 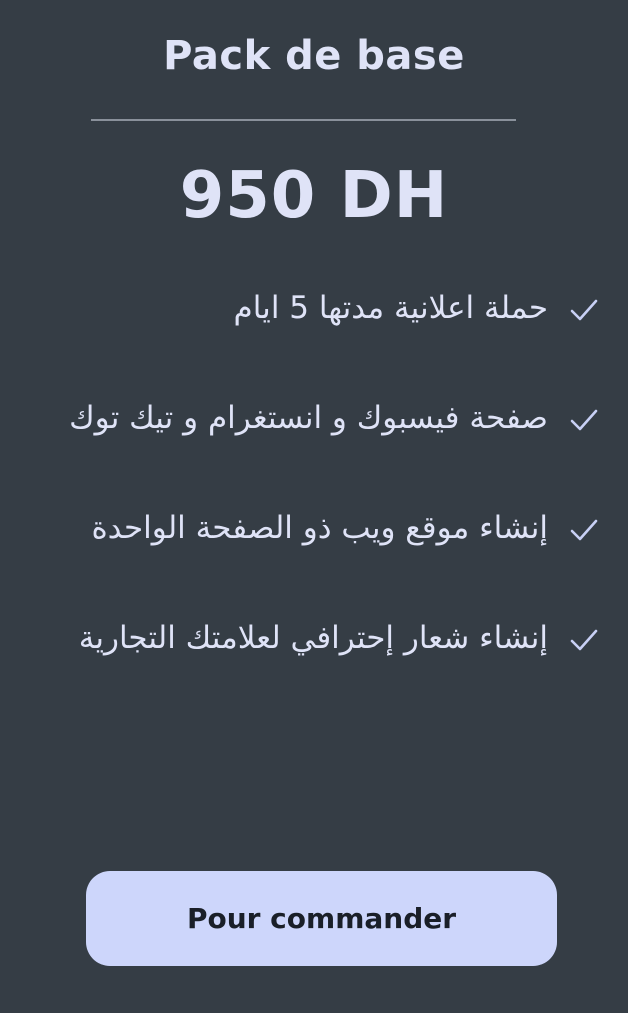 I want to click on feature-text: إنشاء موقع ويب ذو الصفحة الواحدة, so click(x=319, y=528).